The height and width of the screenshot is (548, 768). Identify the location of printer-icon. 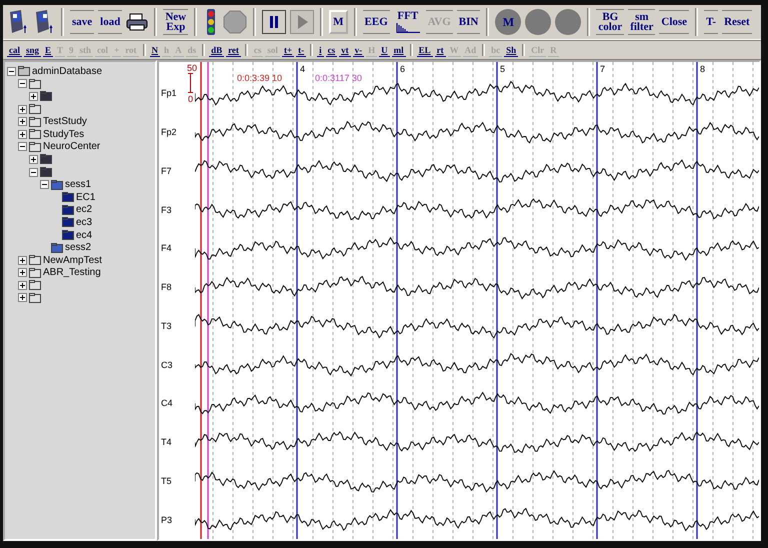
(137, 22).